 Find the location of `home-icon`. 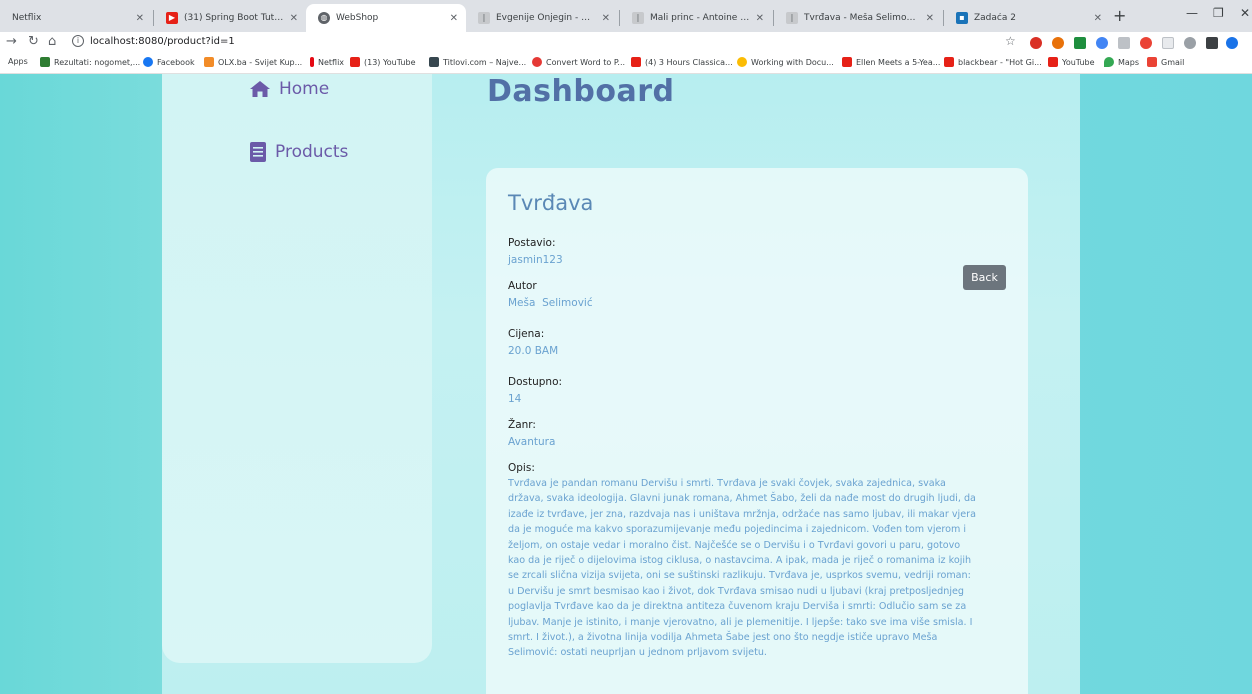

home-icon is located at coordinates (260, 89).